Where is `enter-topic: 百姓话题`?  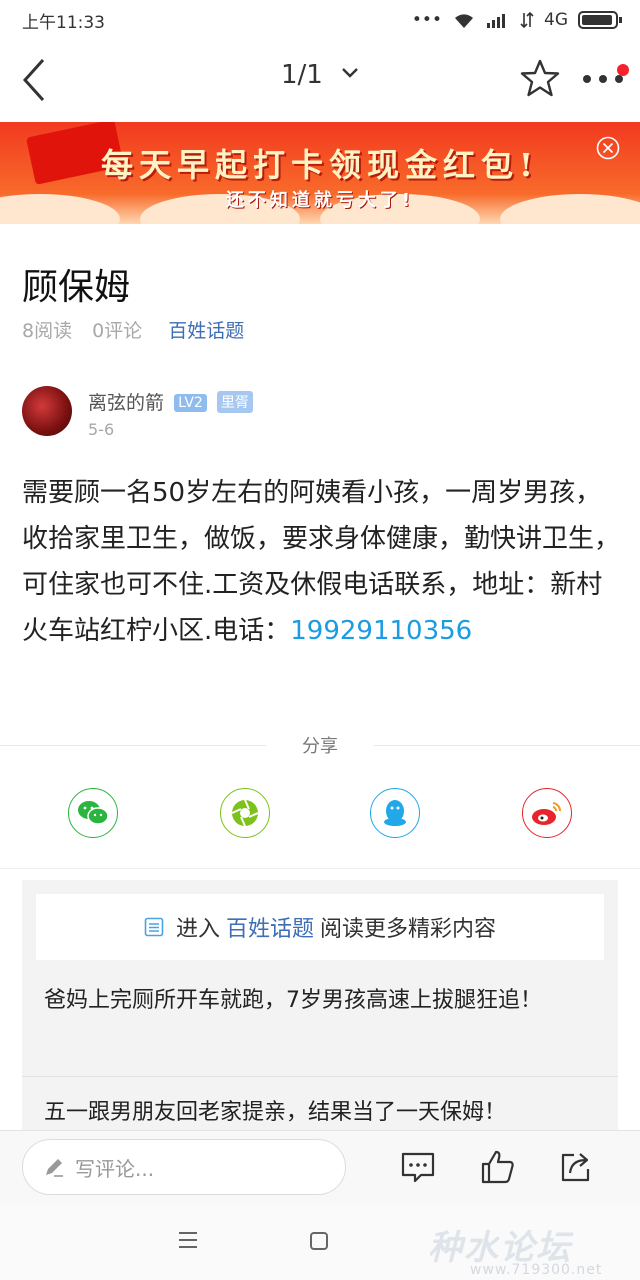
enter-topic: 百姓话题 is located at coordinates (269, 929).